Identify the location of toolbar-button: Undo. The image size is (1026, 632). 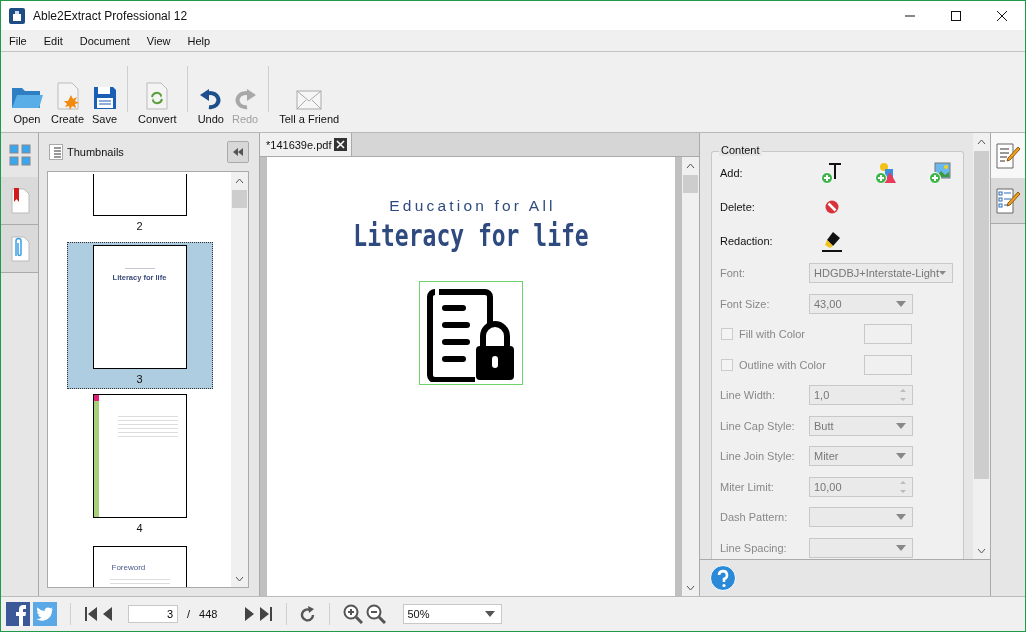
(210, 102).